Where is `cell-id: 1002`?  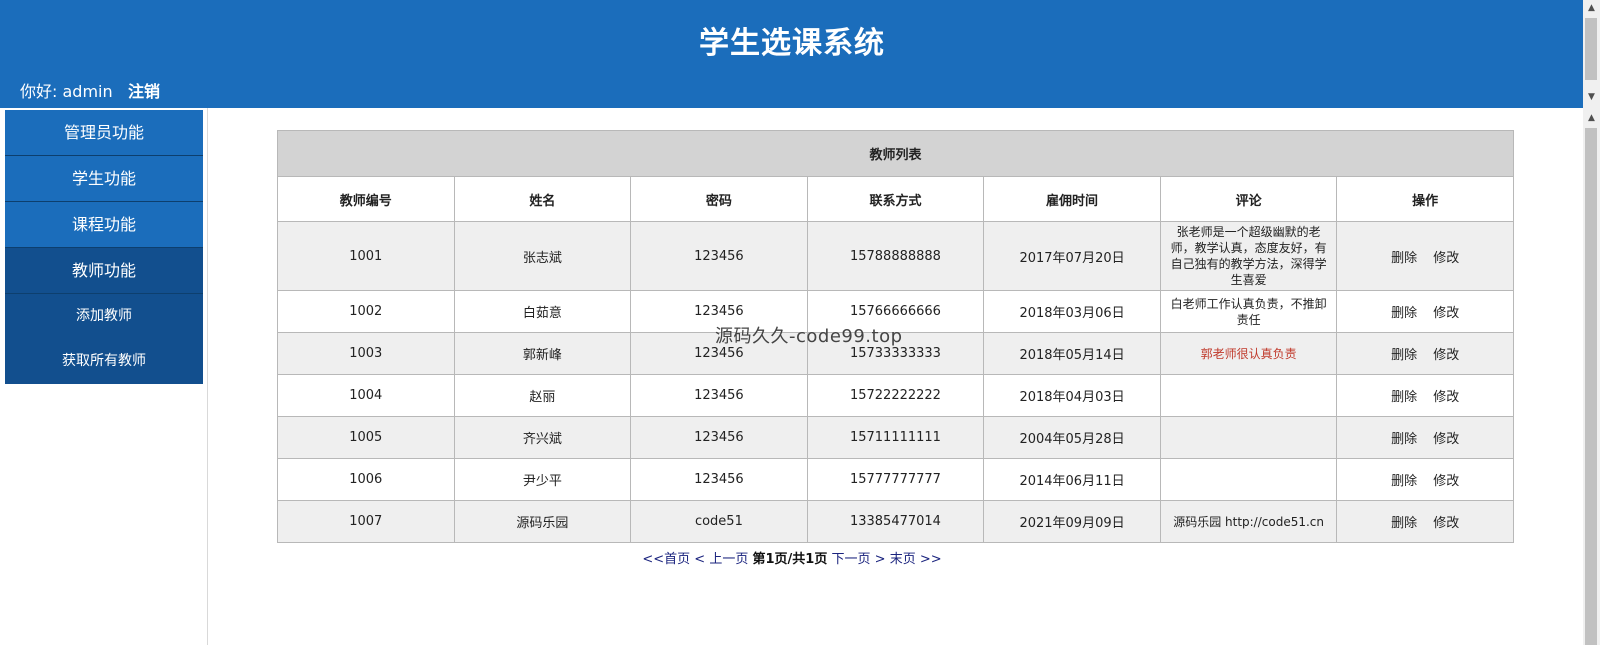 cell-id: 1002 is located at coordinates (366, 311).